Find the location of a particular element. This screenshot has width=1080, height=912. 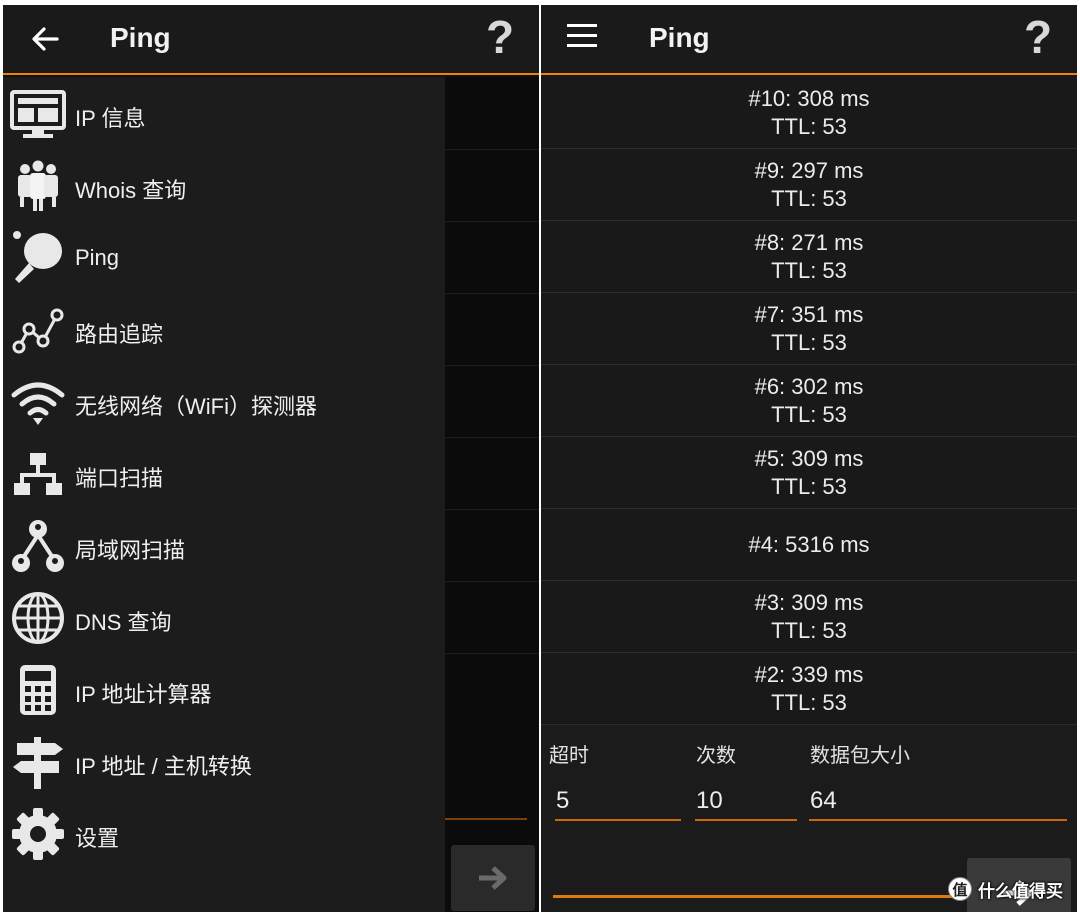

watermark-logo: 值 is located at coordinates (960, 889).